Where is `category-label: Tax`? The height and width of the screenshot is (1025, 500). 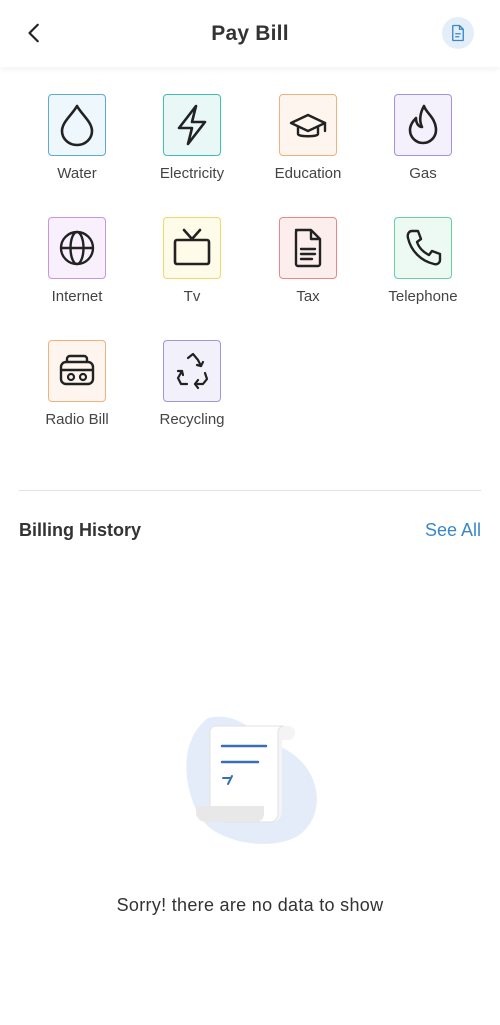 category-label: Tax is located at coordinates (308, 296).